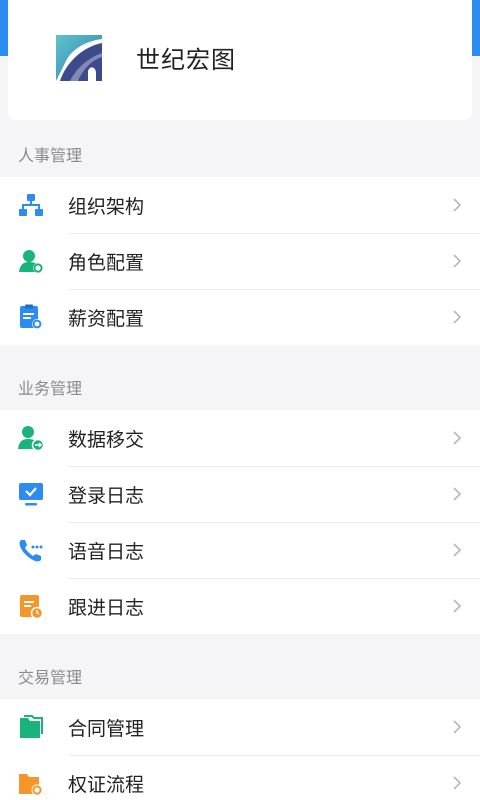 The width and height of the screenshot is (480, 800). What do you see at coordinates (50, 677) in the screenshot?
I see `section-header-trade: 交易管理` at bounding box center [50, 677].